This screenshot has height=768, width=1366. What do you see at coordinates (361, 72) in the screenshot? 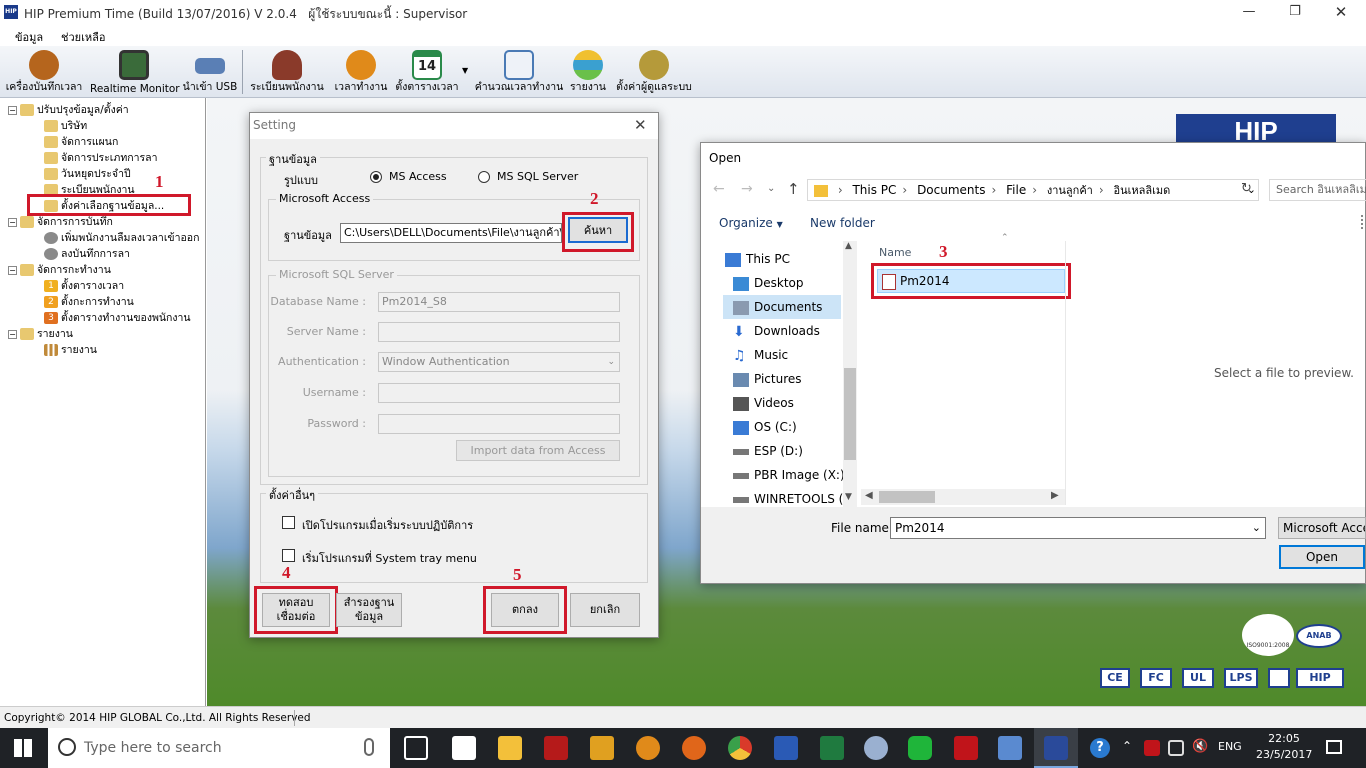
I see `toolbar-work-time-button: เวลาทำงาน` at bounding box center [361, 72].